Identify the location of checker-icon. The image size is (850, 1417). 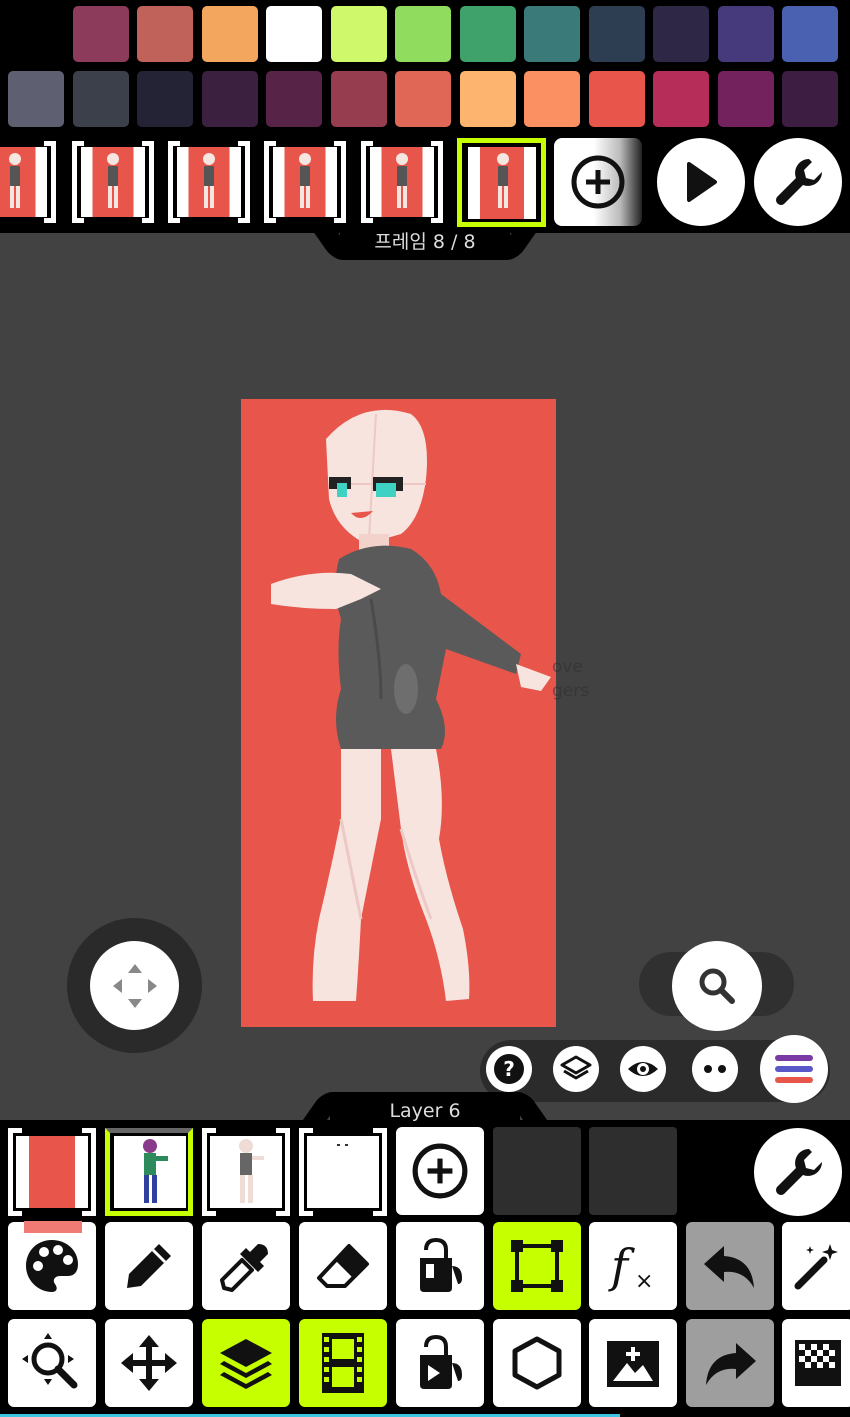
(818, 1363).